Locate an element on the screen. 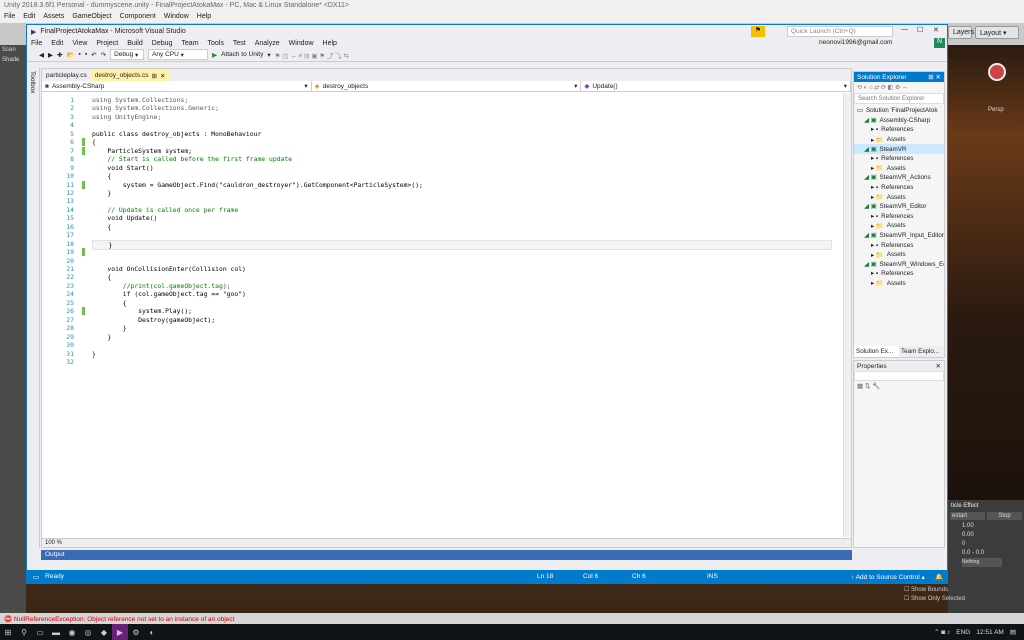 This screenshot has height=640, width=1024. code-line: using System.Collections; is located at coordinates (140, 100).